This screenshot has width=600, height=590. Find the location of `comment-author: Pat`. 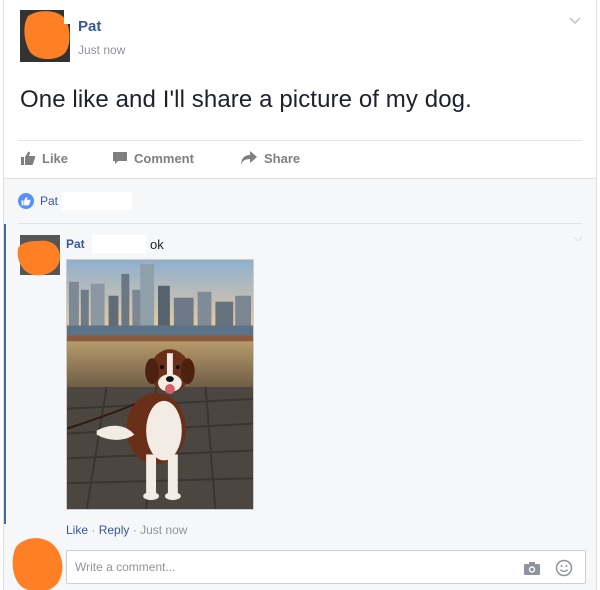

comment-author: Pat is located at coordinates (75, 244).